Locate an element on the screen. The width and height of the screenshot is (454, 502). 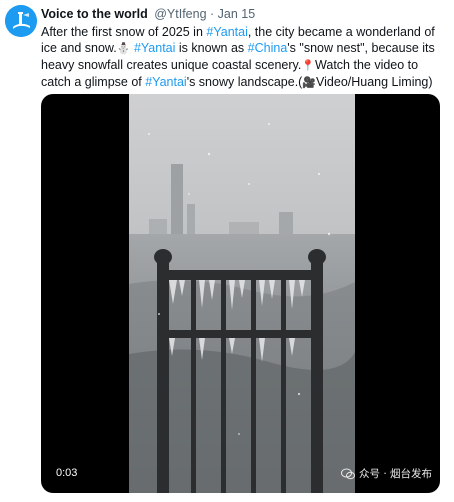
display-name: Voice to the world is located at coordinates (94, 14).